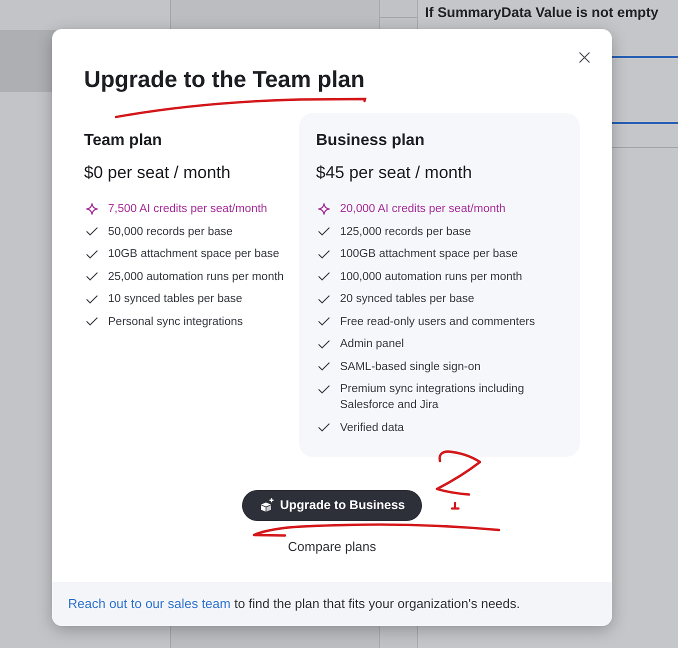 This screenshot has height=648, width=678. What do you see at coordinates (194, 254) in the screenshot?
I see `feature-label: 10GB attachment space per base` at bounding box center [194, 254].